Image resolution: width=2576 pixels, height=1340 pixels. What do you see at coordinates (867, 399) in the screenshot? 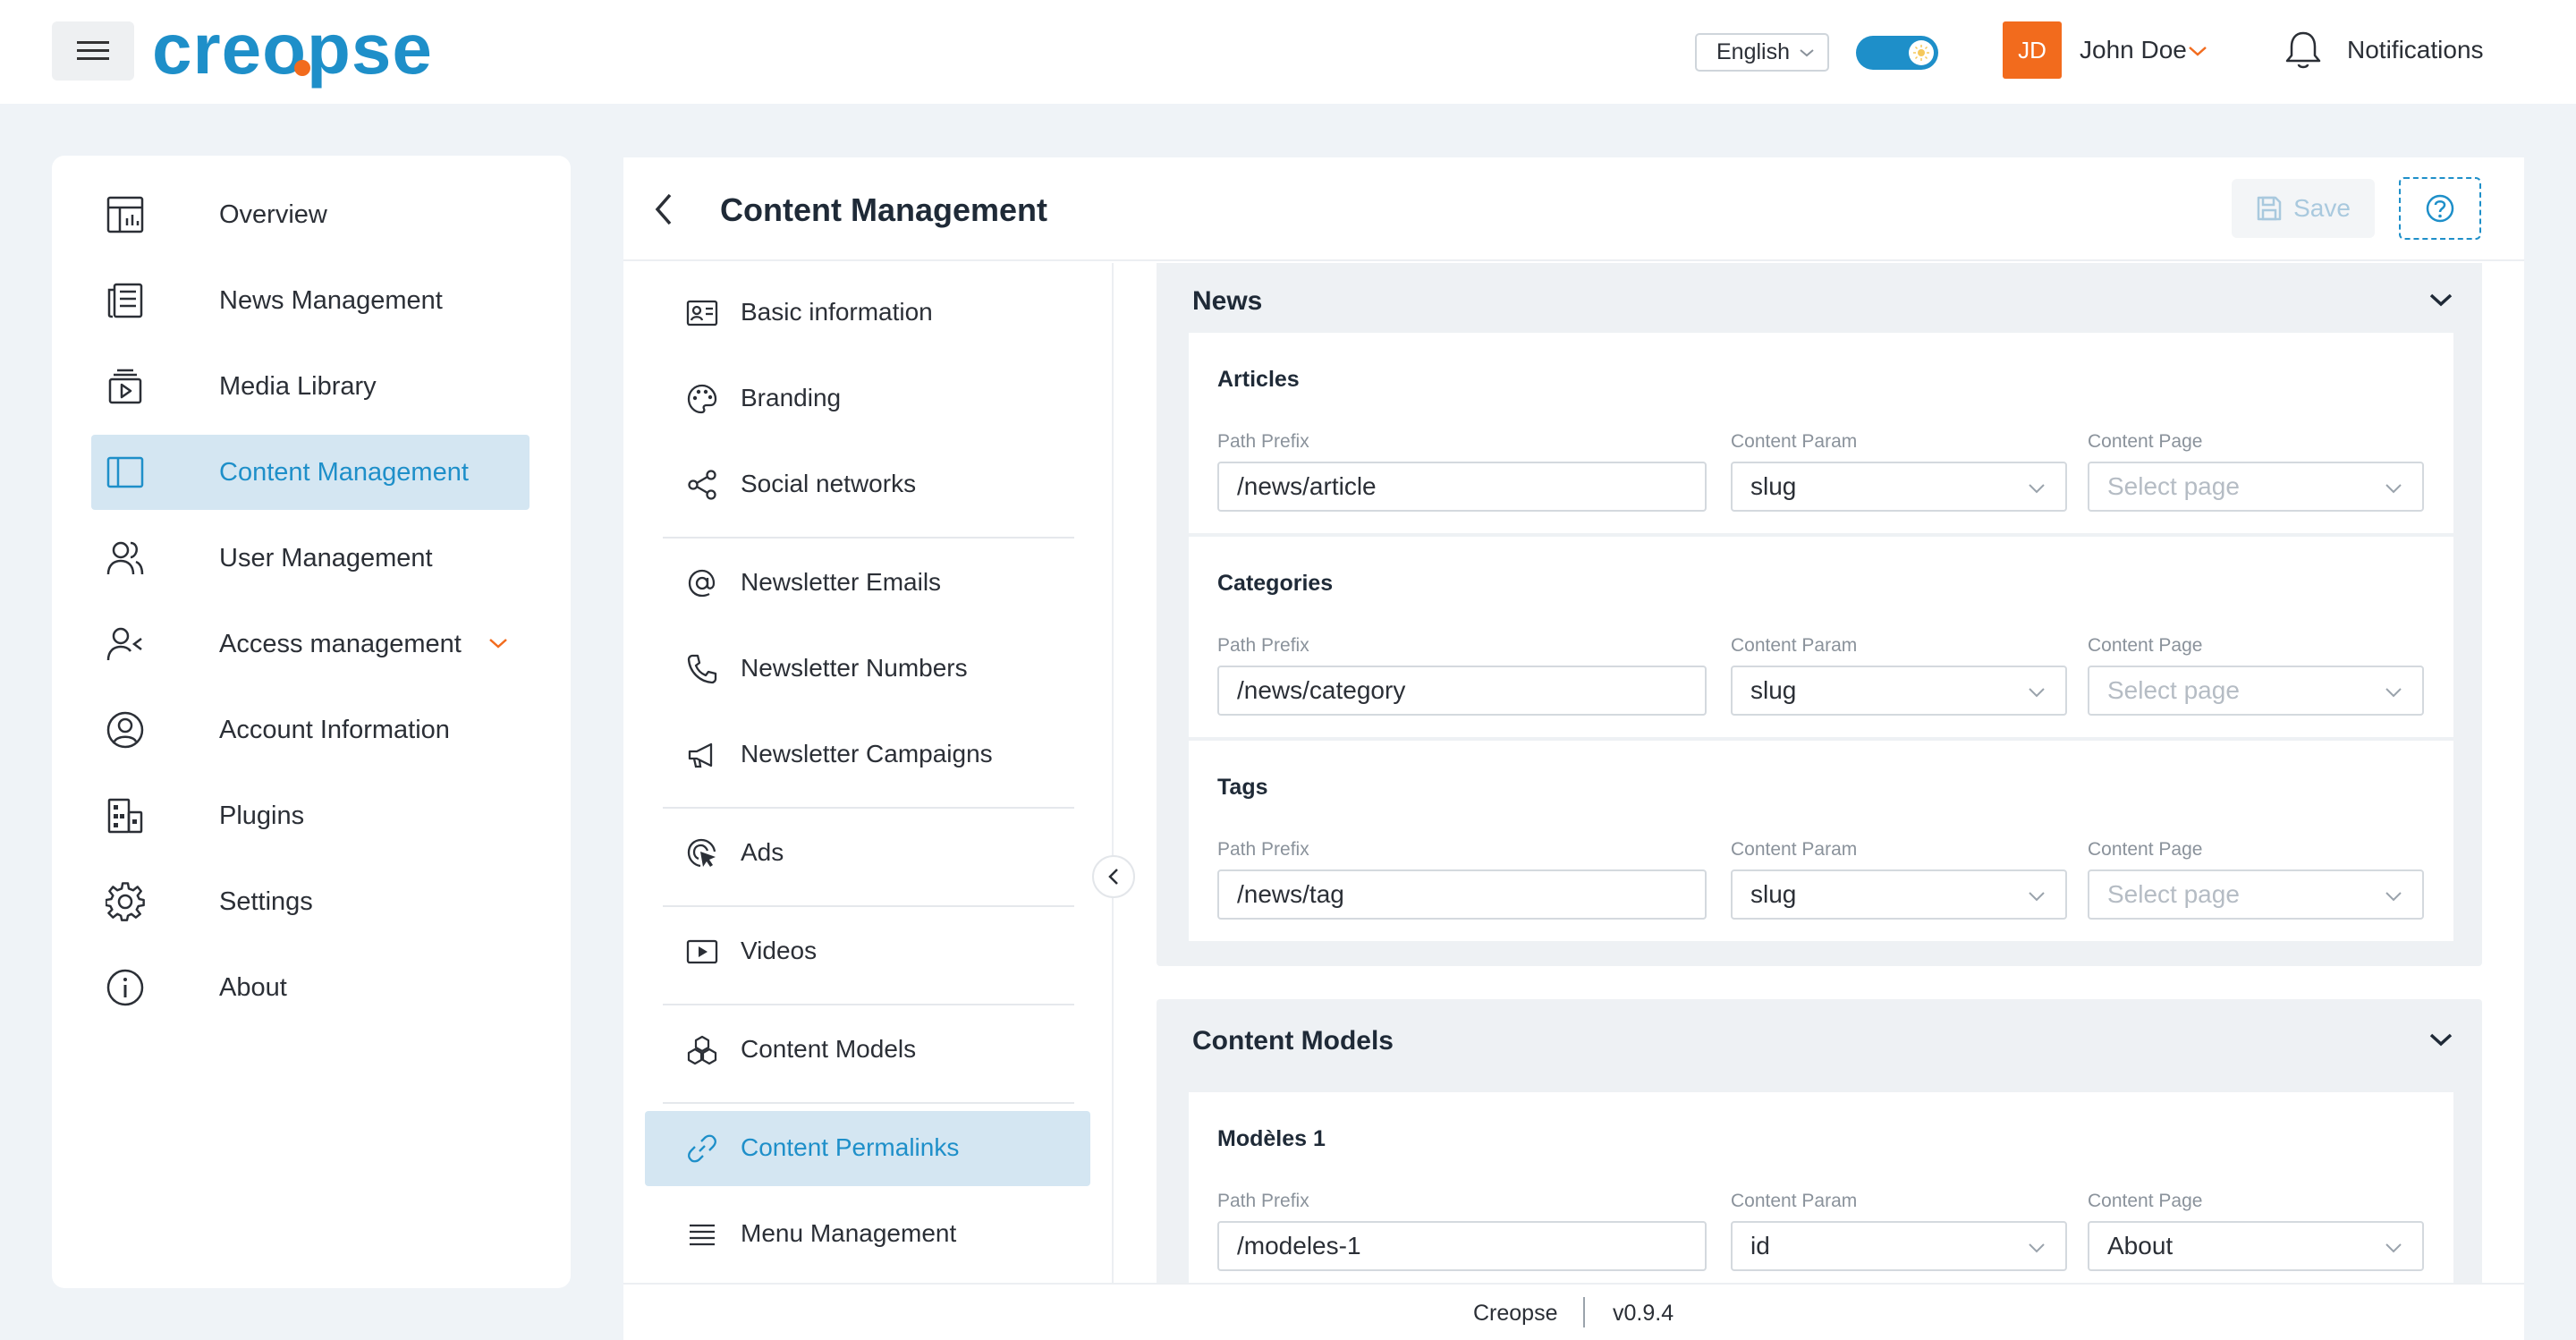
I see `subnav-item-branding: Branding` at bounding box center [867, 399].